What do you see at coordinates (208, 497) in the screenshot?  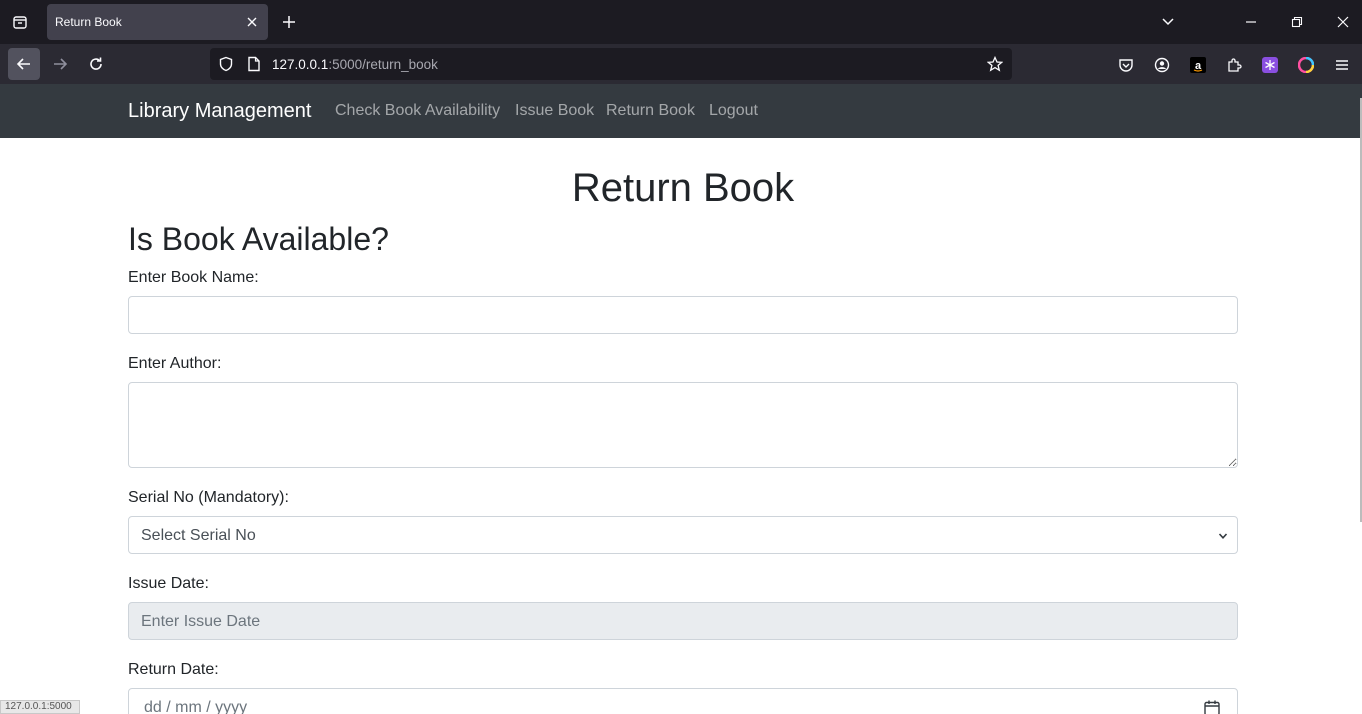 I see `serial-no-label: Serial No (Mandatory):` at bounding box center [208, 497].